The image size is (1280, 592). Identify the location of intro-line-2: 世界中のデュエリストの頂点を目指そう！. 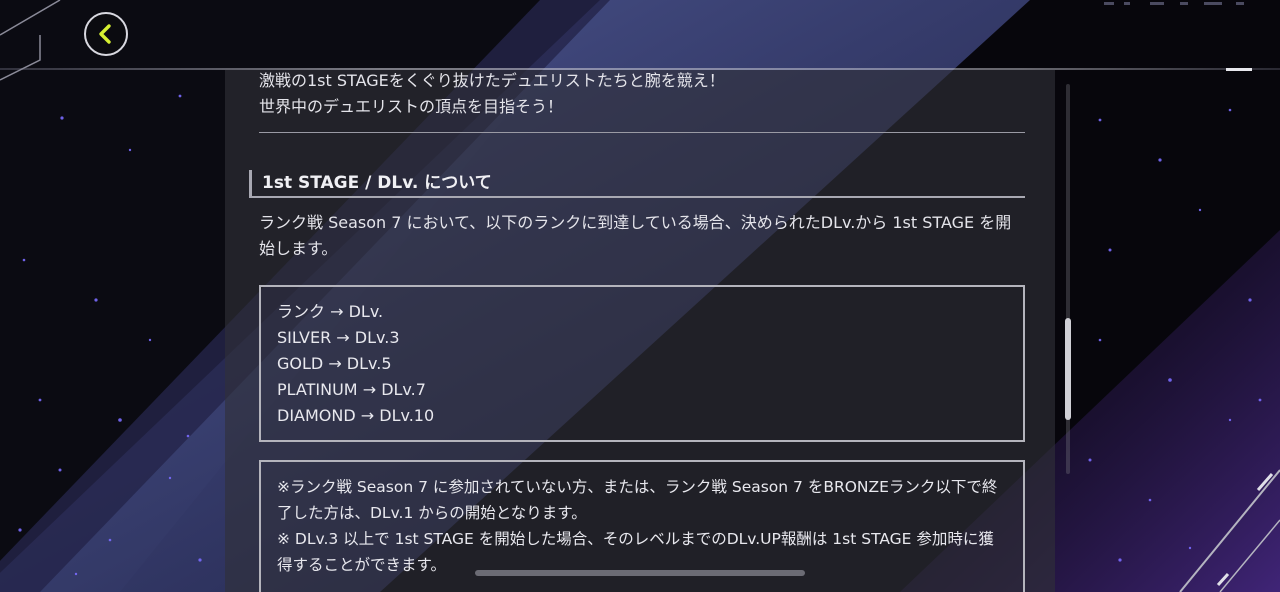
(411, 106).